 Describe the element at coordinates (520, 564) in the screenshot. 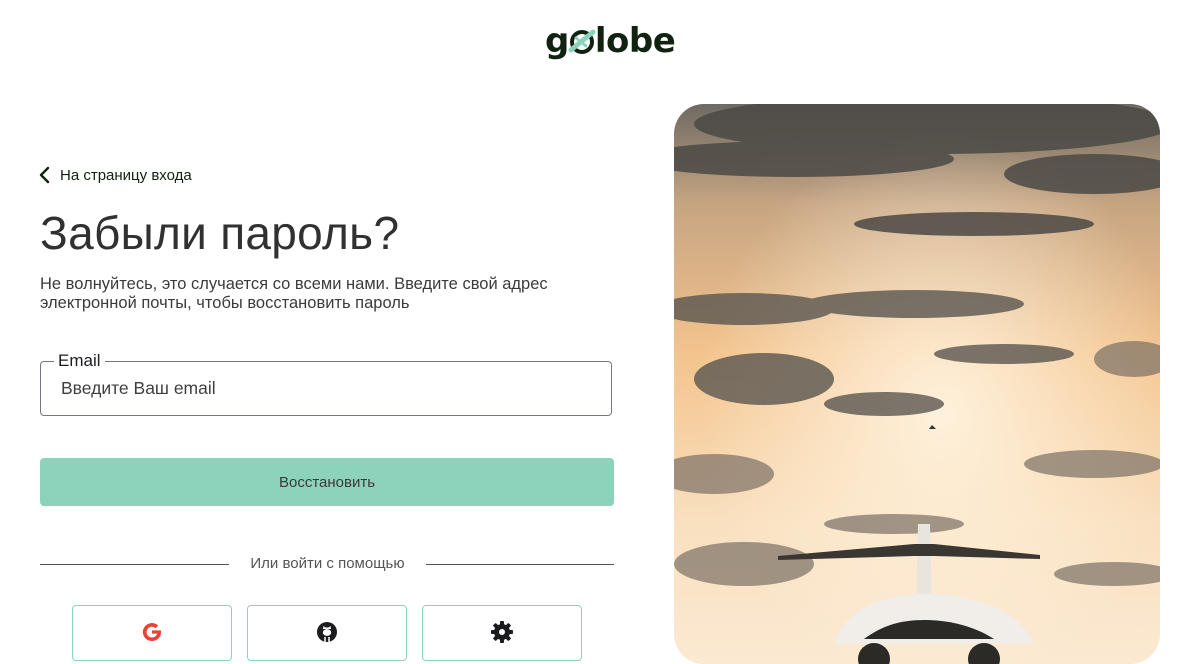

I see `divider-line-right` at that location.